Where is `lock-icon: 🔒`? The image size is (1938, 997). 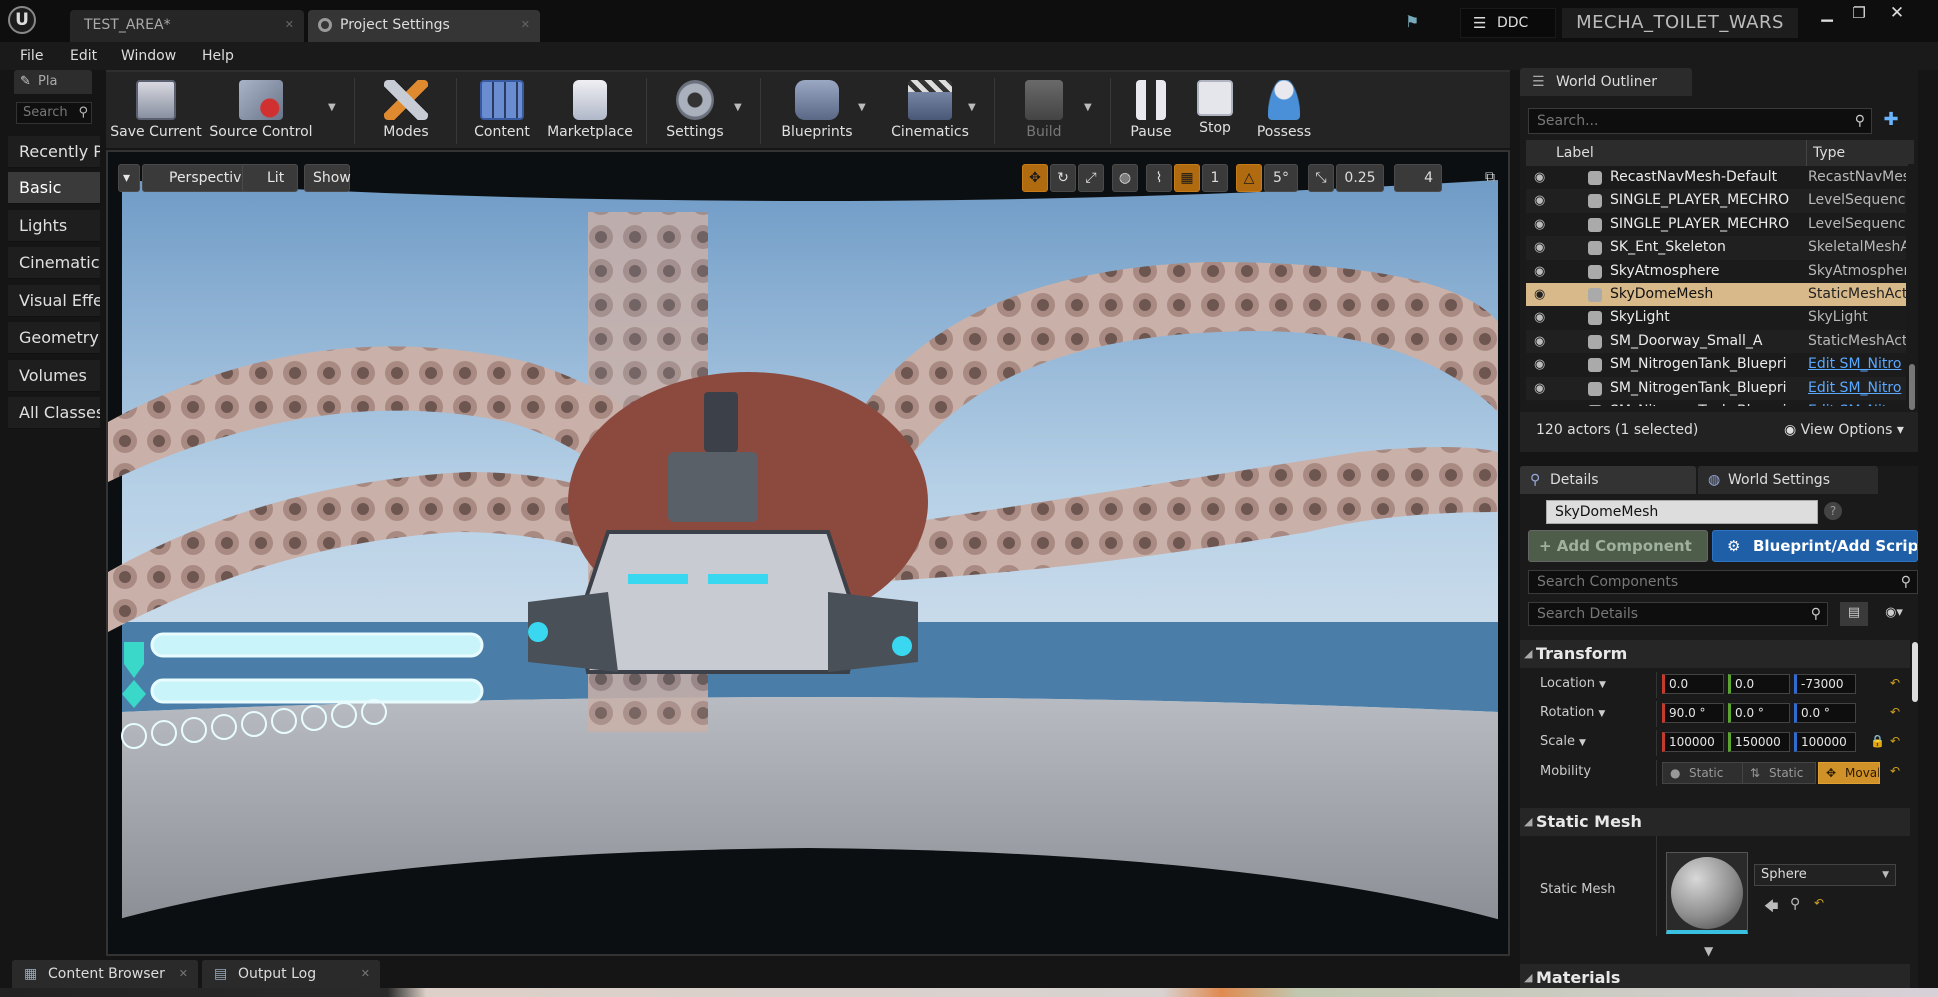 lock-icon: 🔒 is located at coordinates (1877, 741).